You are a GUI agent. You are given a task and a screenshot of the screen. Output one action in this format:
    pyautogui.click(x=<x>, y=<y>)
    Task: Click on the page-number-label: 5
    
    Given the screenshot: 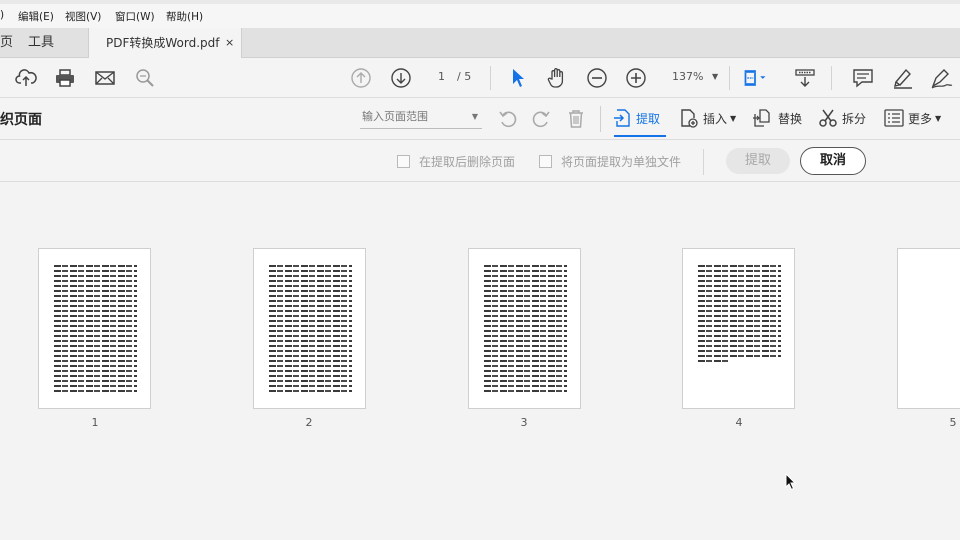 What is the action you would take?
    pyautogui.click(x=953, y=422)
    